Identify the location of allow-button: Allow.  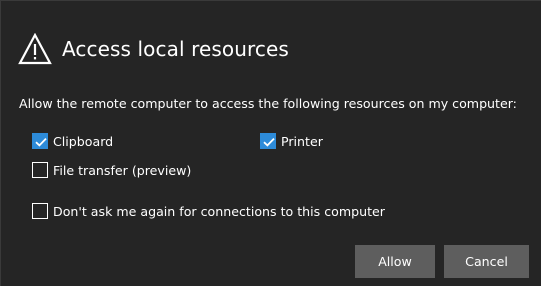
(395, 261).